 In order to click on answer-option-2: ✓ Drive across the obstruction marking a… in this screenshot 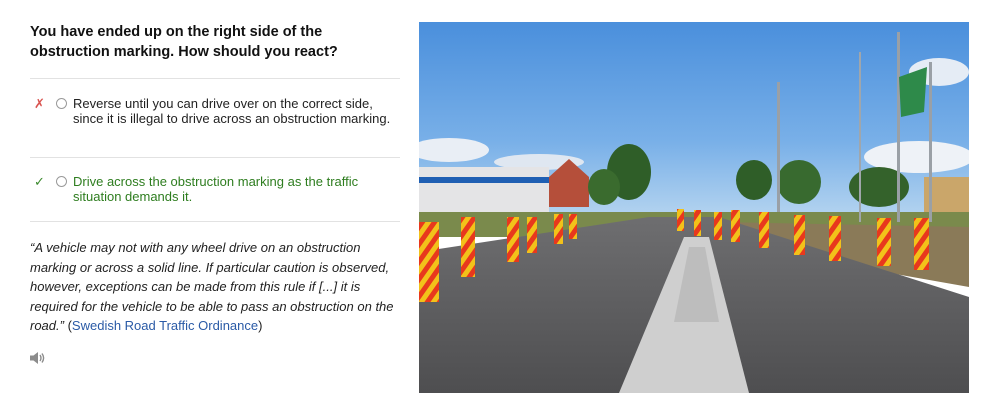, I will do `click(215, 189)`.